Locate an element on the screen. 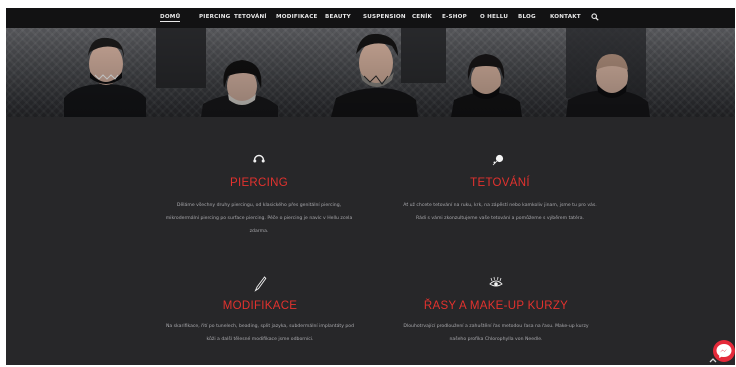 The height and width of the screenshot is (367, 736). headphones-ring-icon is located at coordinates (259, 158).